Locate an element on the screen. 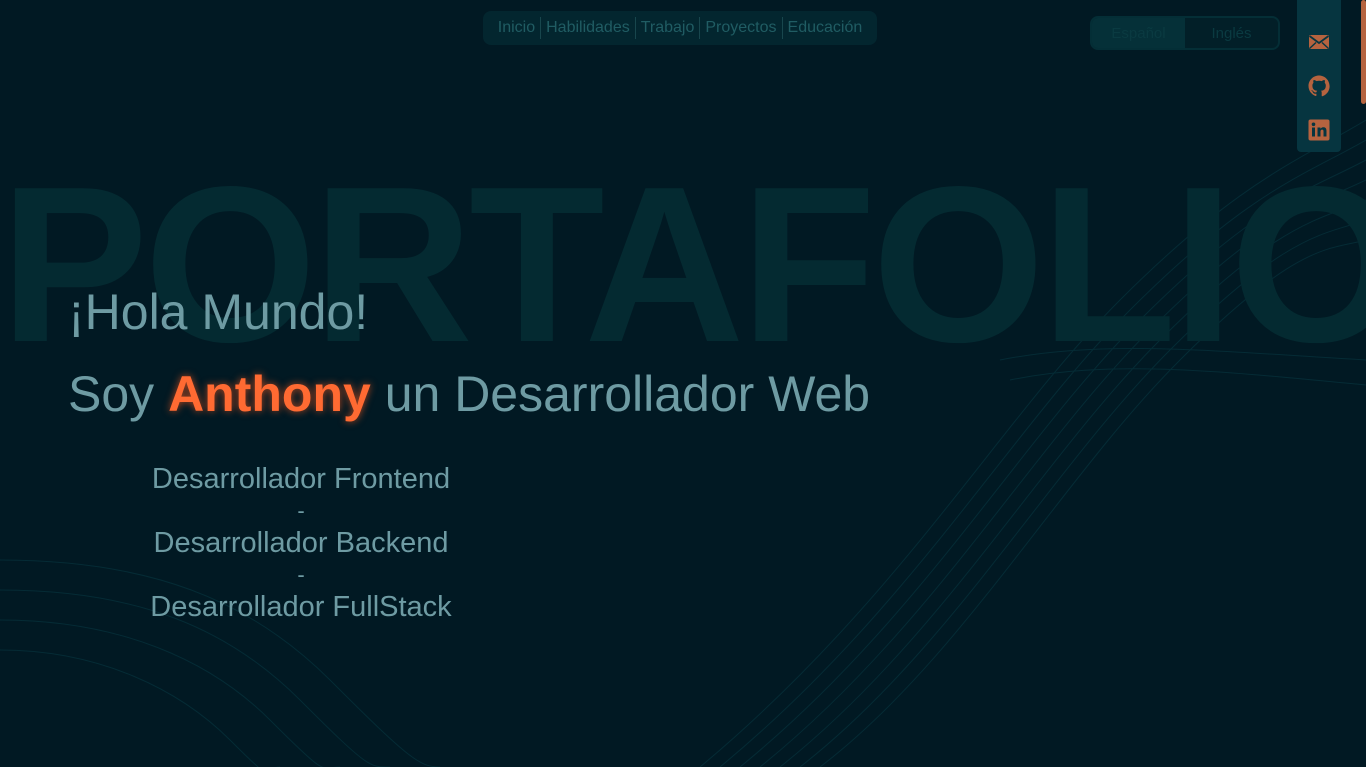 The height and width of the screenshot is (767, 1366). github-icon is located at coordinates (1319, 86).